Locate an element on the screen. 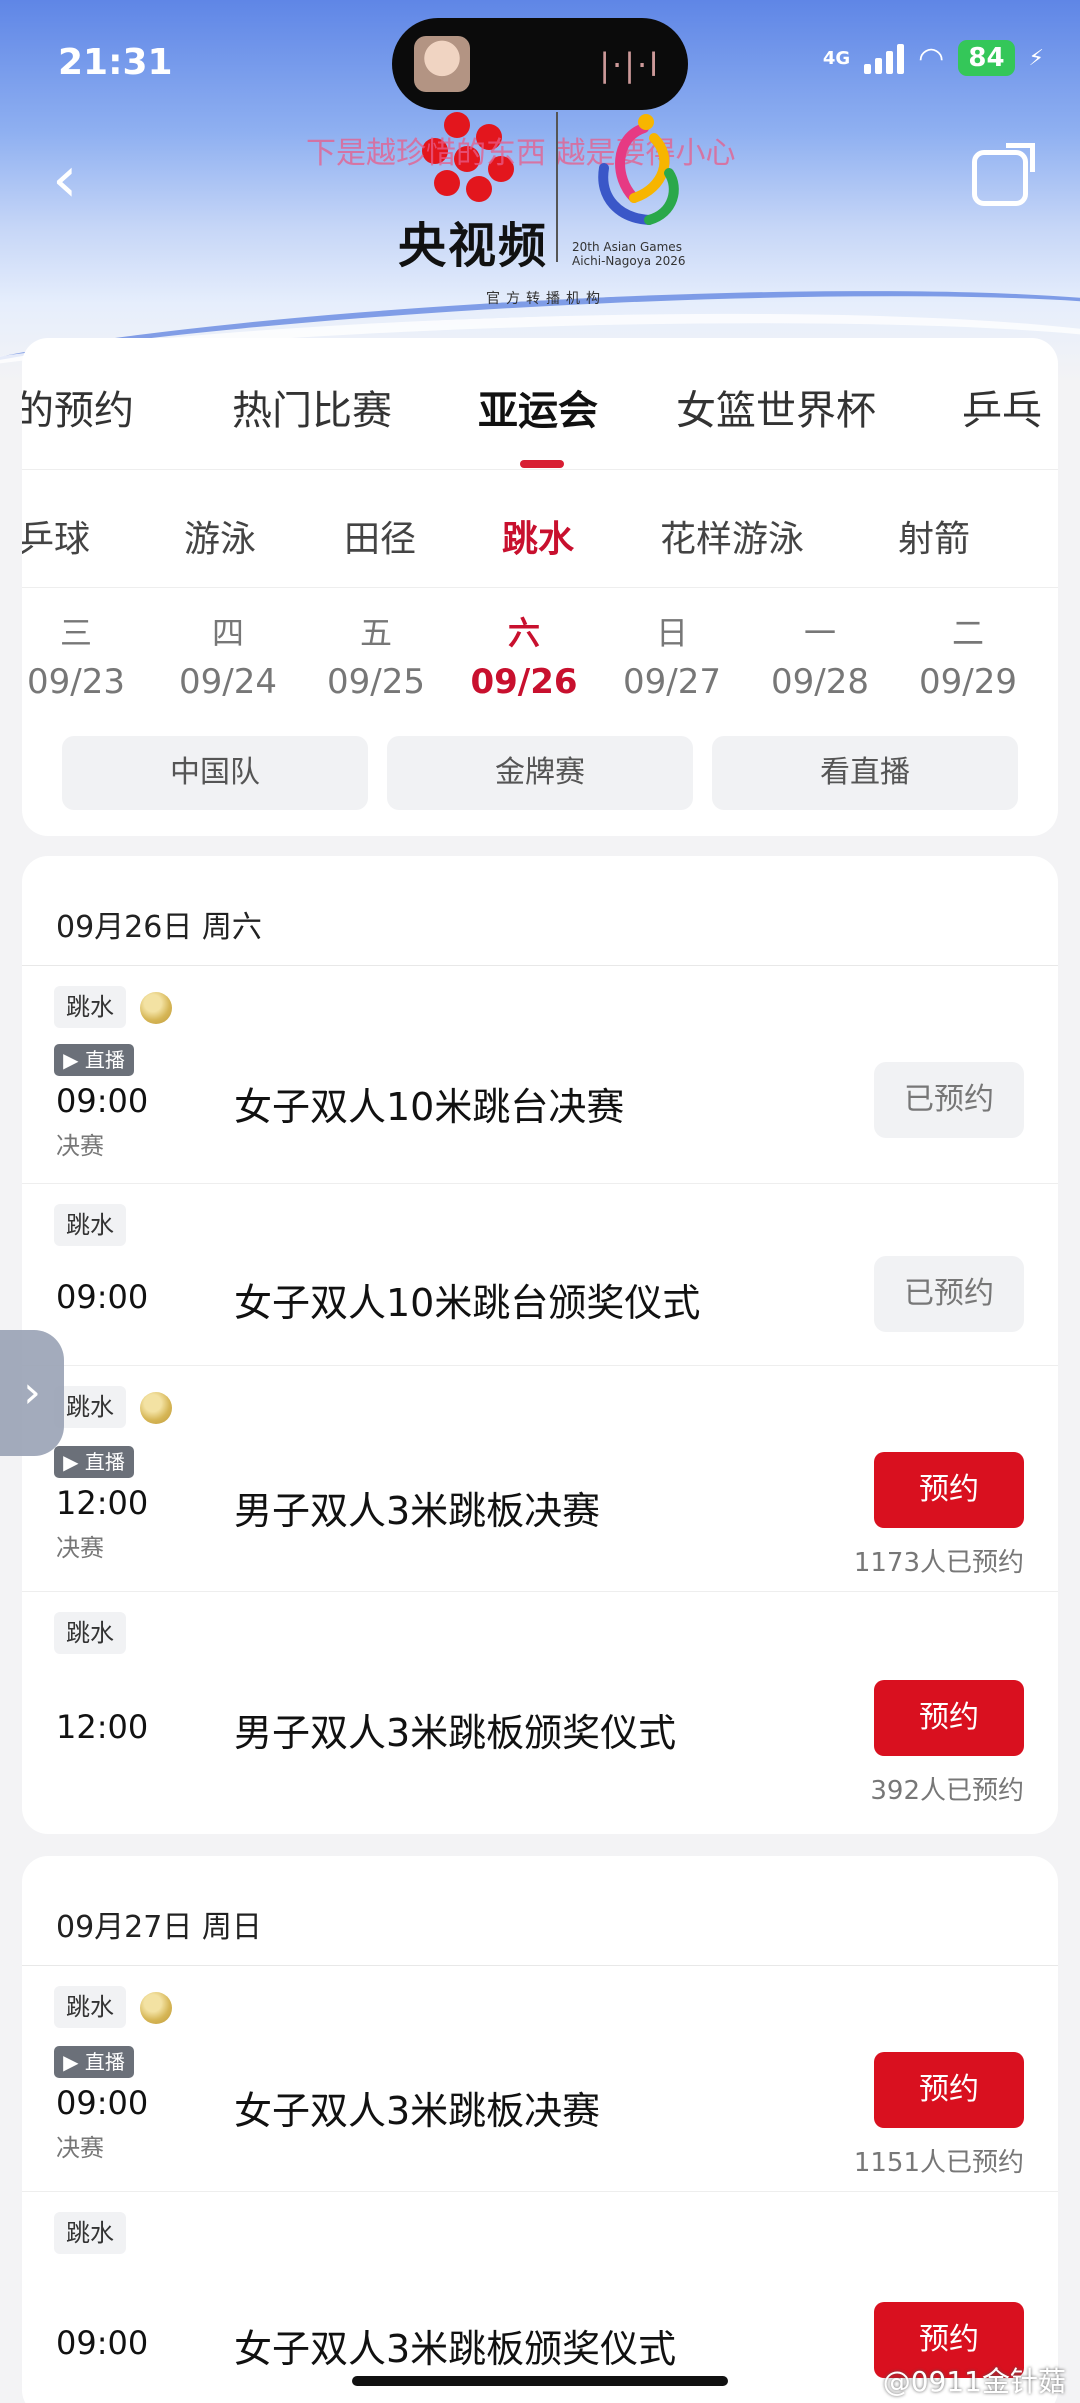 The image size is (1080, 2403). event-title: 男子双人3米跳板颁奖仪式 is located at coordinates (455, 1733).